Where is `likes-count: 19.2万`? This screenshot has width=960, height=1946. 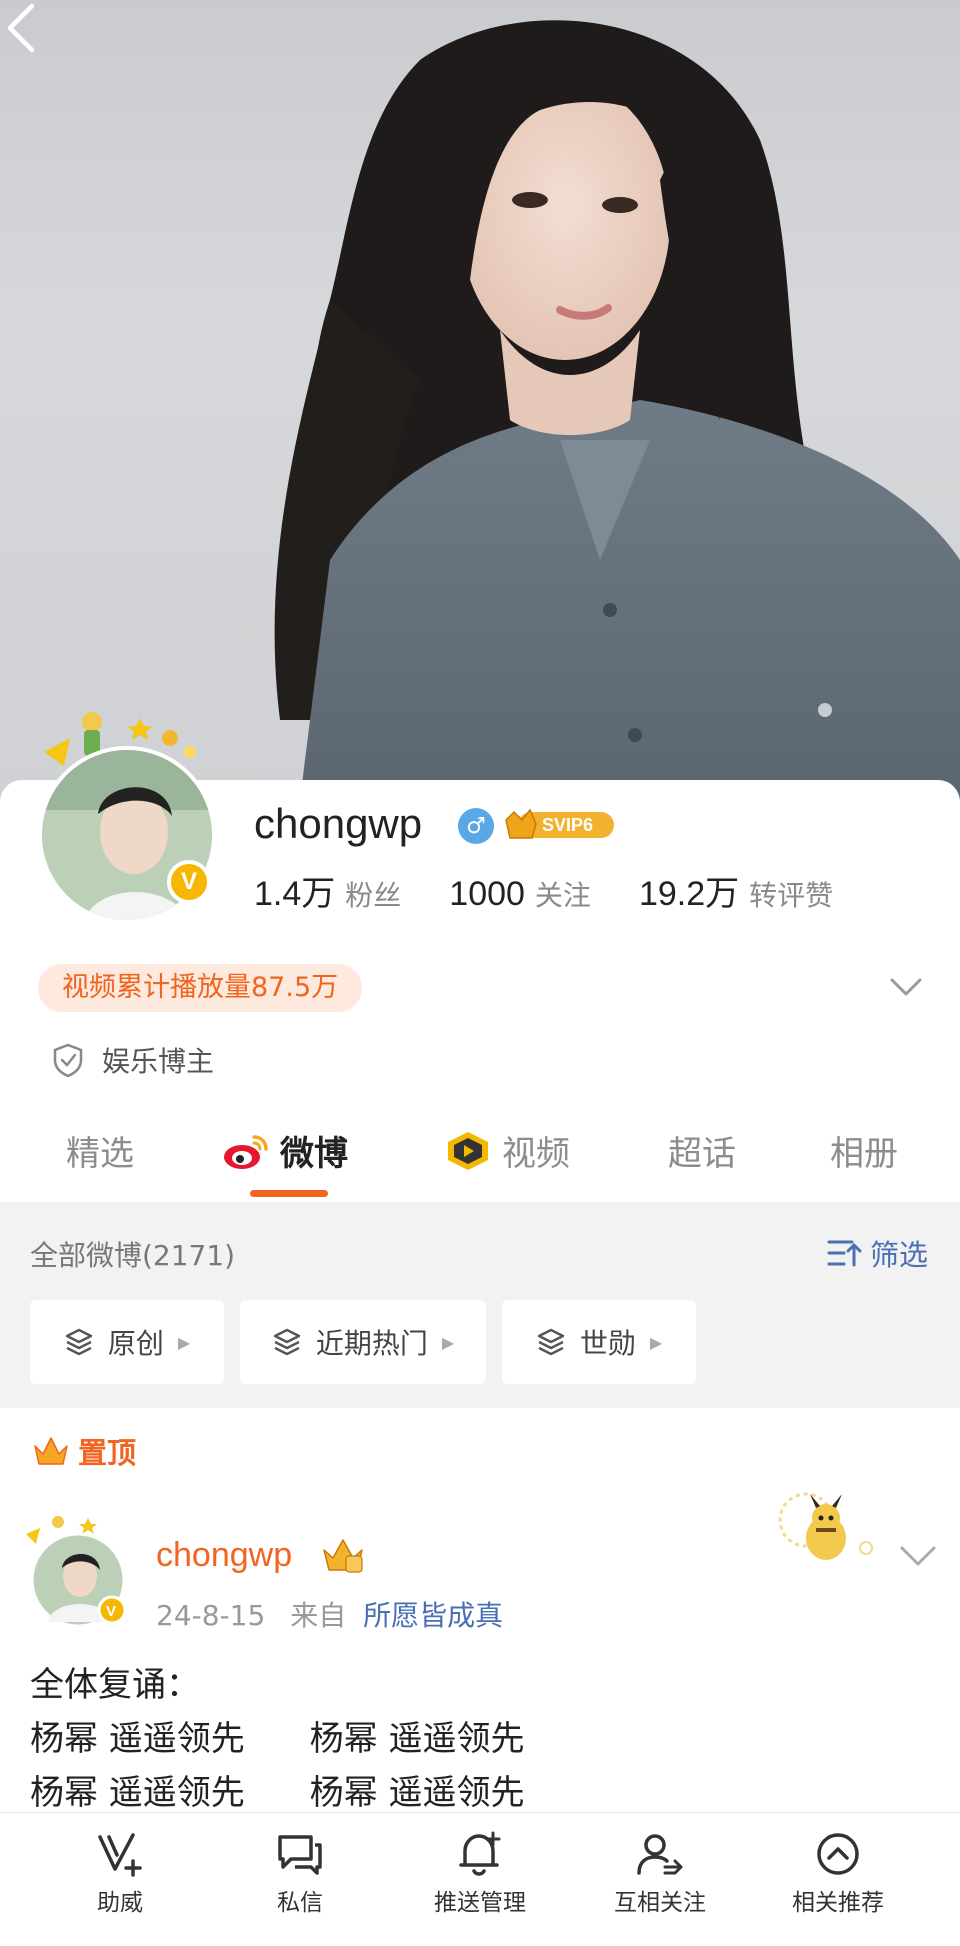
likes-count: 19.2万 is located at coordinates (689, 894).